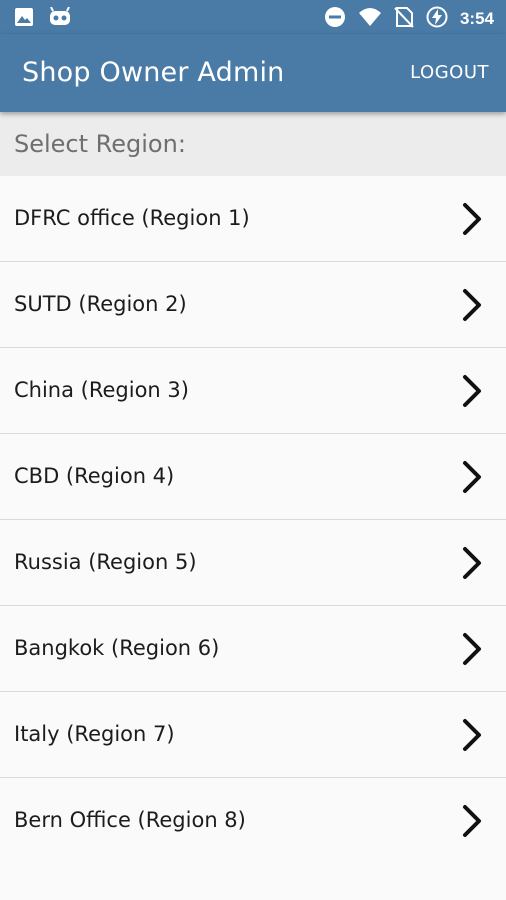 This screenshot has width=506, height=900. I want to click on region-item-5: Russia (Region 5), so click(253, 563).